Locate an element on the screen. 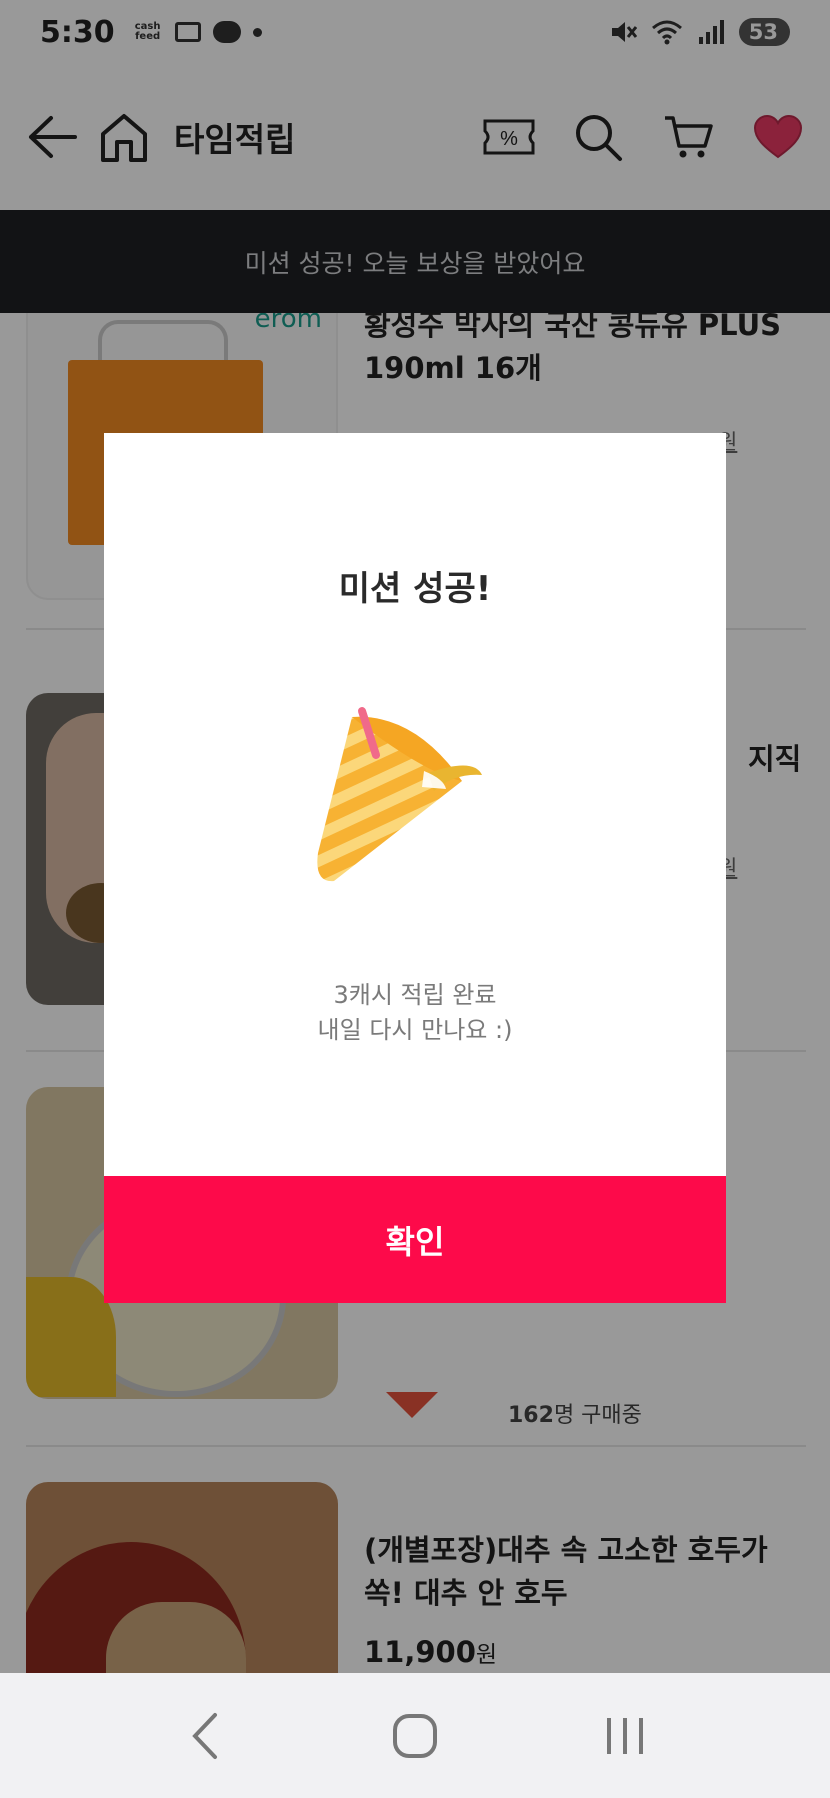  nav-recents-icon is located at coordinates (625, 1735).